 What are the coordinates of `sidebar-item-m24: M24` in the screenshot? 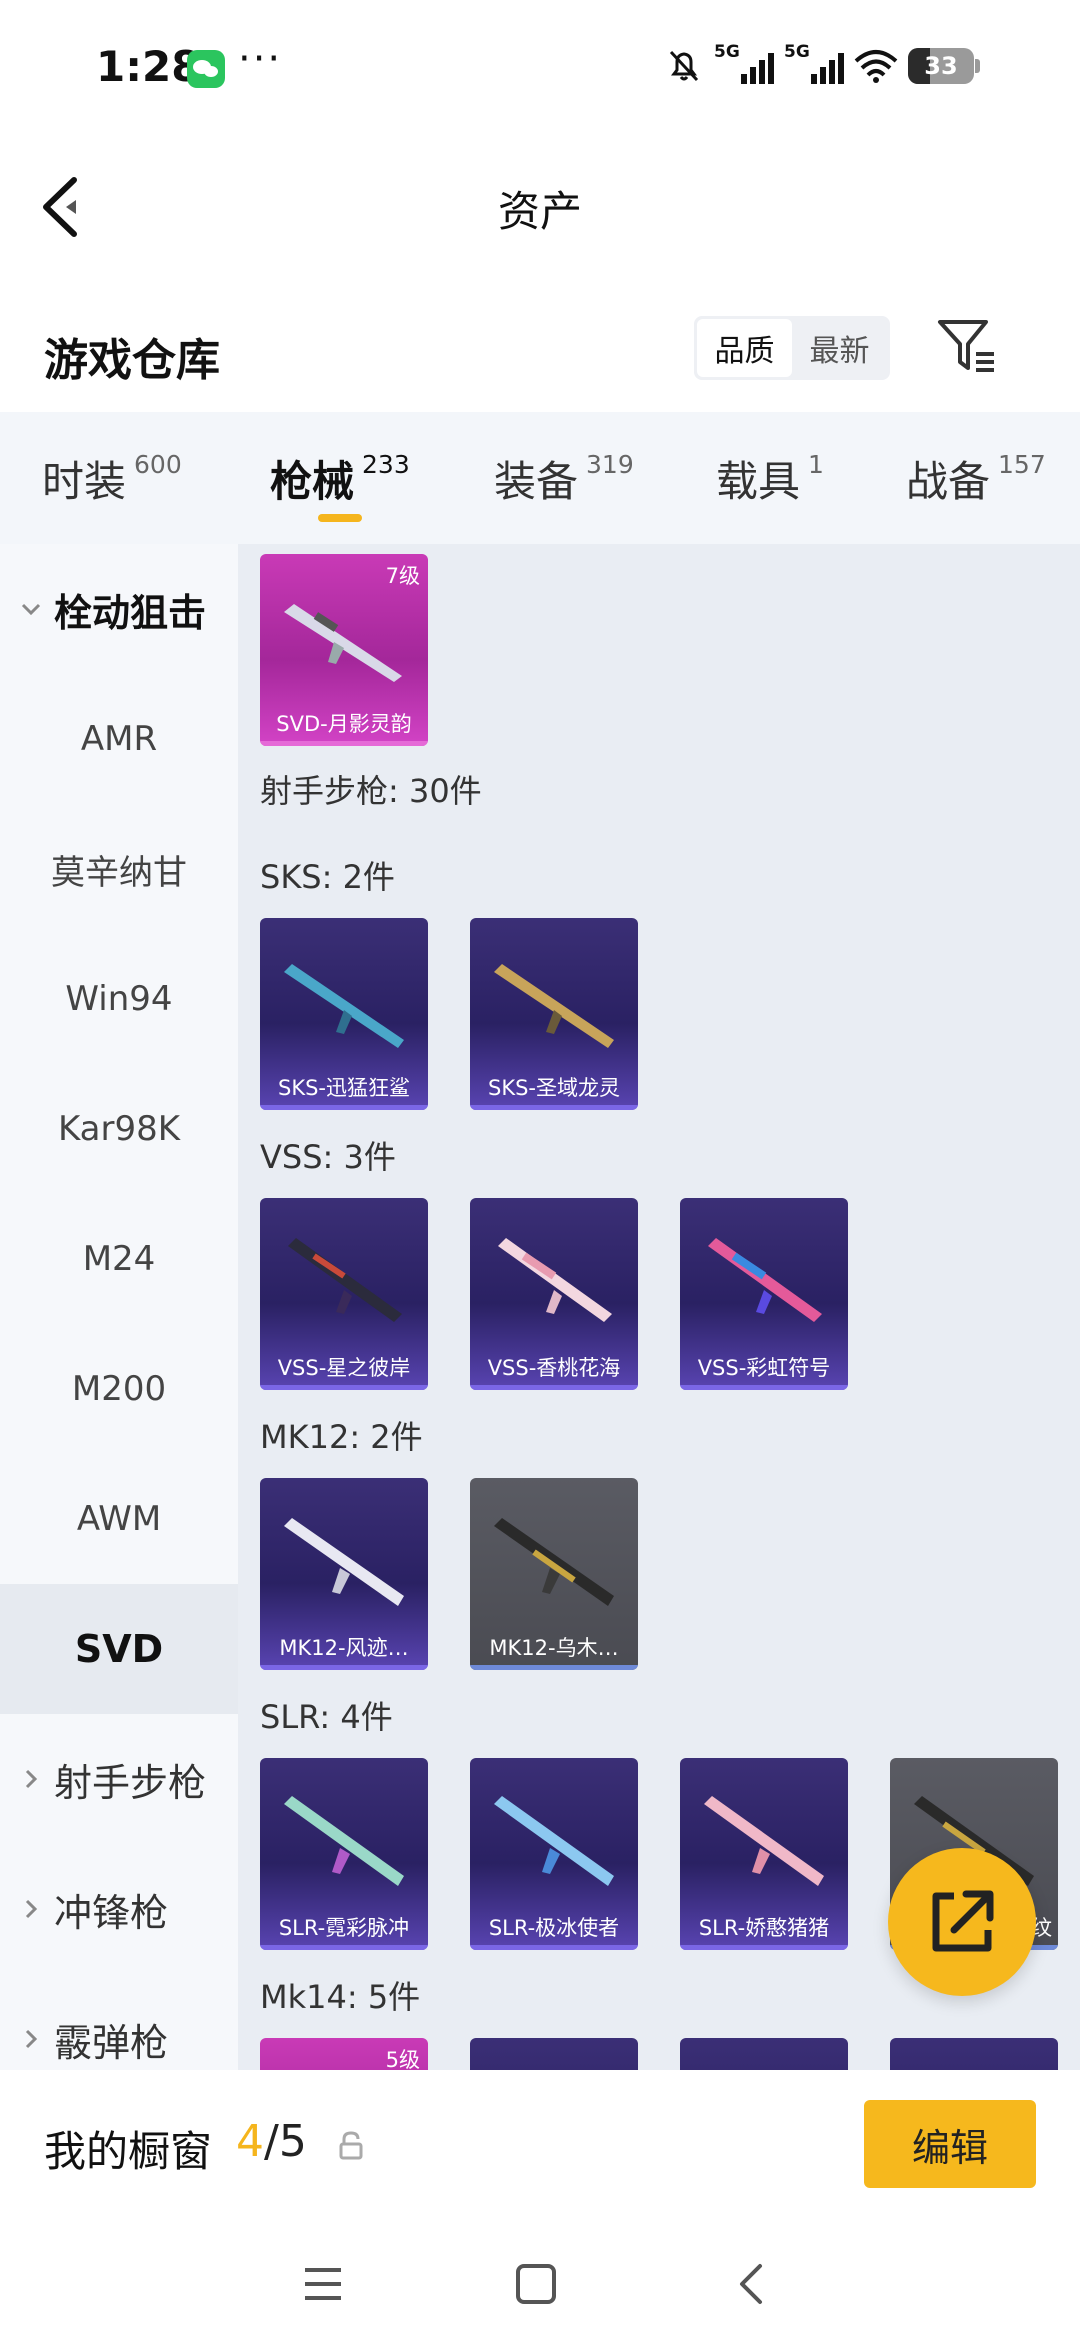 It's located at (119, 1259).